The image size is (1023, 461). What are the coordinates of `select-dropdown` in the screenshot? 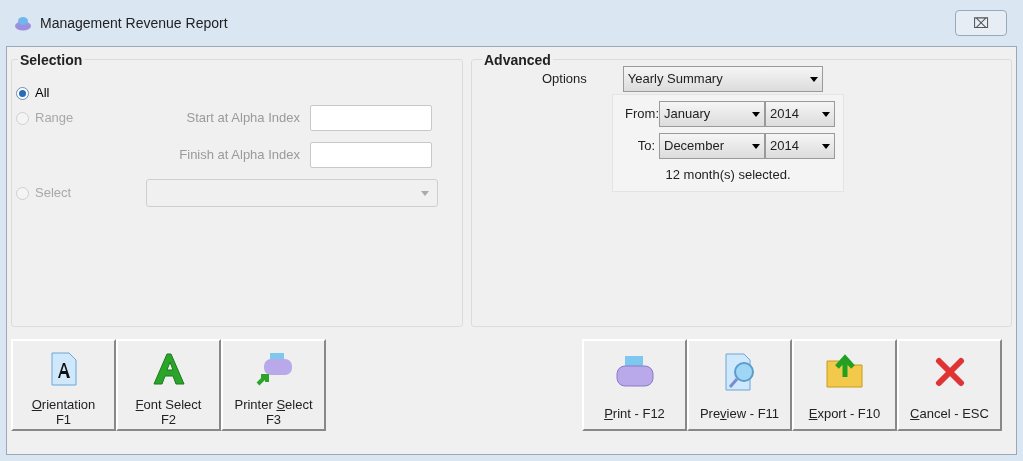 It's located at (292, 193).